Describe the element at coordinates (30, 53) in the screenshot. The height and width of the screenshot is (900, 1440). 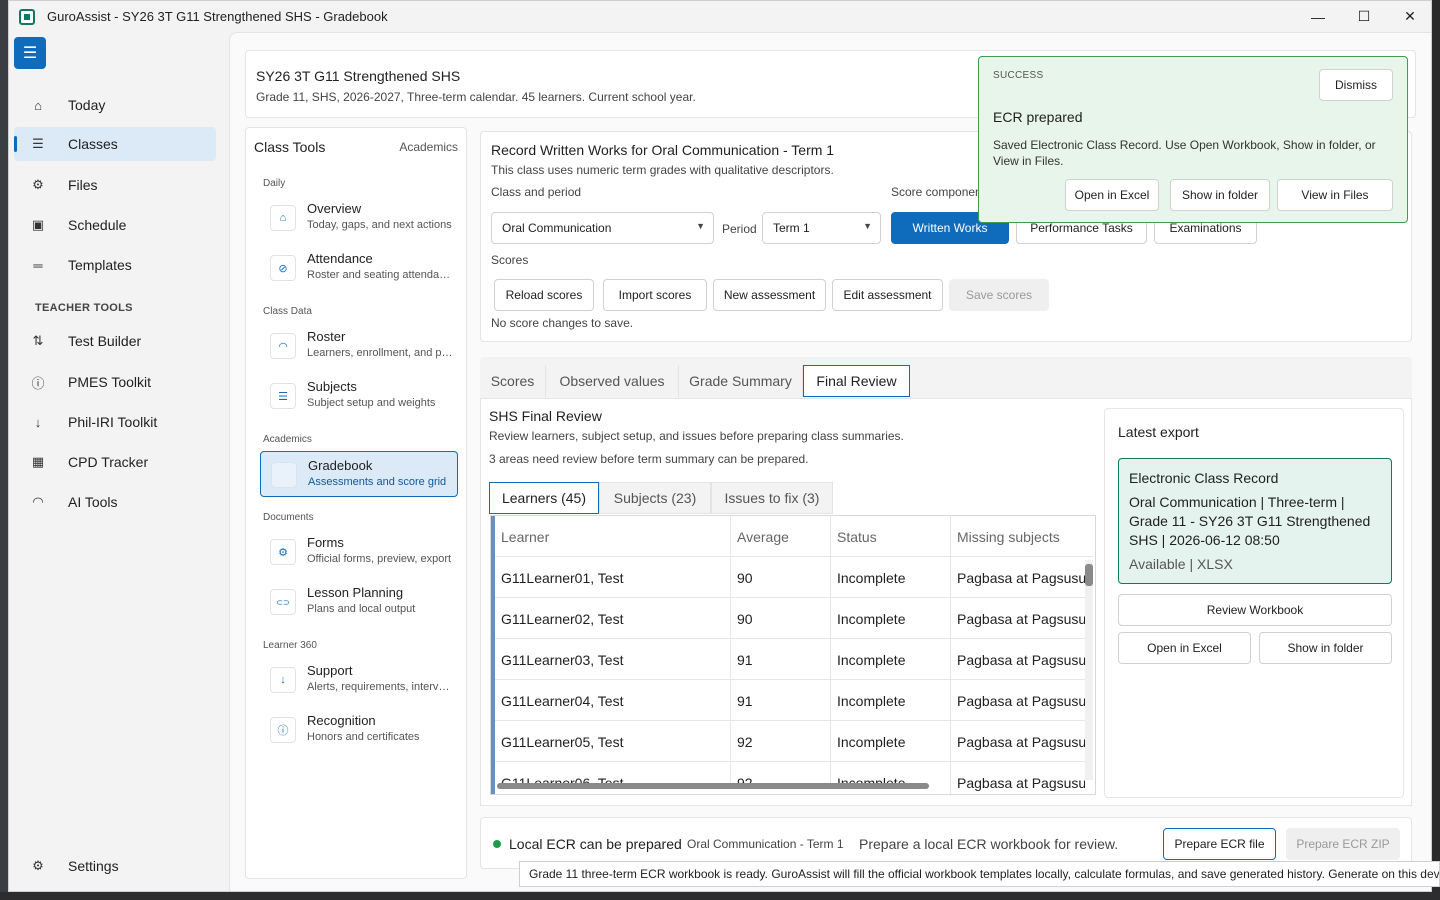
I see `hamburger-menu-icon: ☰` at that location.